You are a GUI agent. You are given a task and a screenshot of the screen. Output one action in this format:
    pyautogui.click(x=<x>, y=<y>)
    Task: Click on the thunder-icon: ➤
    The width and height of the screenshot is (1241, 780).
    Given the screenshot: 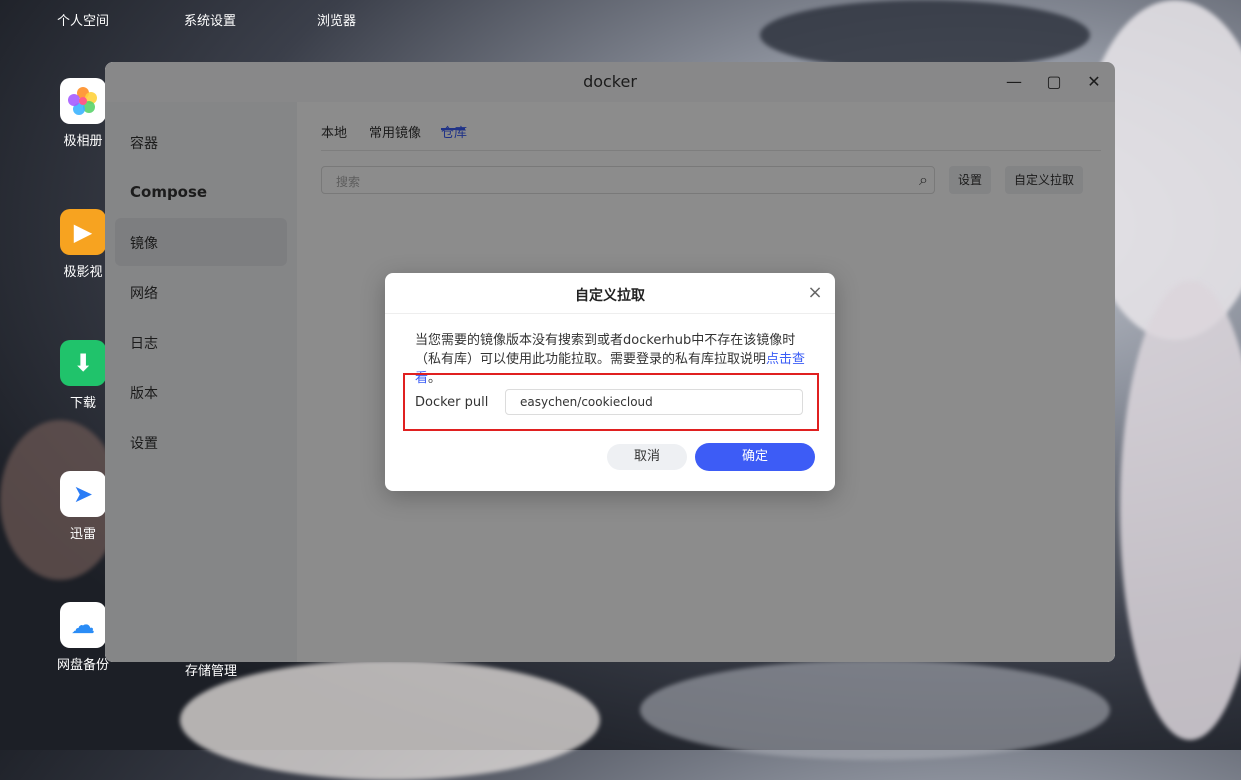 What is the action you would take?
    pyautogui.click(x=83, y=494)
    